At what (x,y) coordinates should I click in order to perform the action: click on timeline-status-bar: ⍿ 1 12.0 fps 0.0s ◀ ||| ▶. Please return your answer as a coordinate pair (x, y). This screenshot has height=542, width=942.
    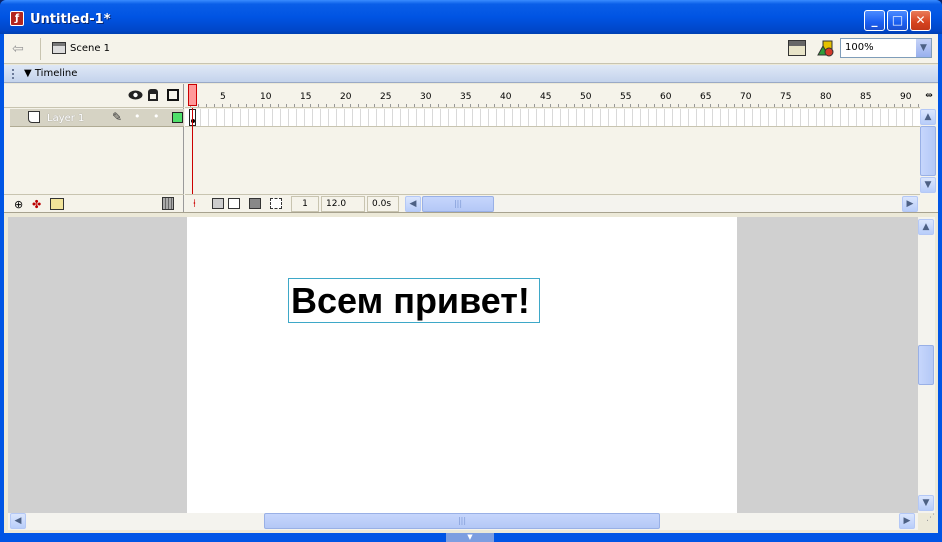
    Looking at the image, I should click on (552, 208).